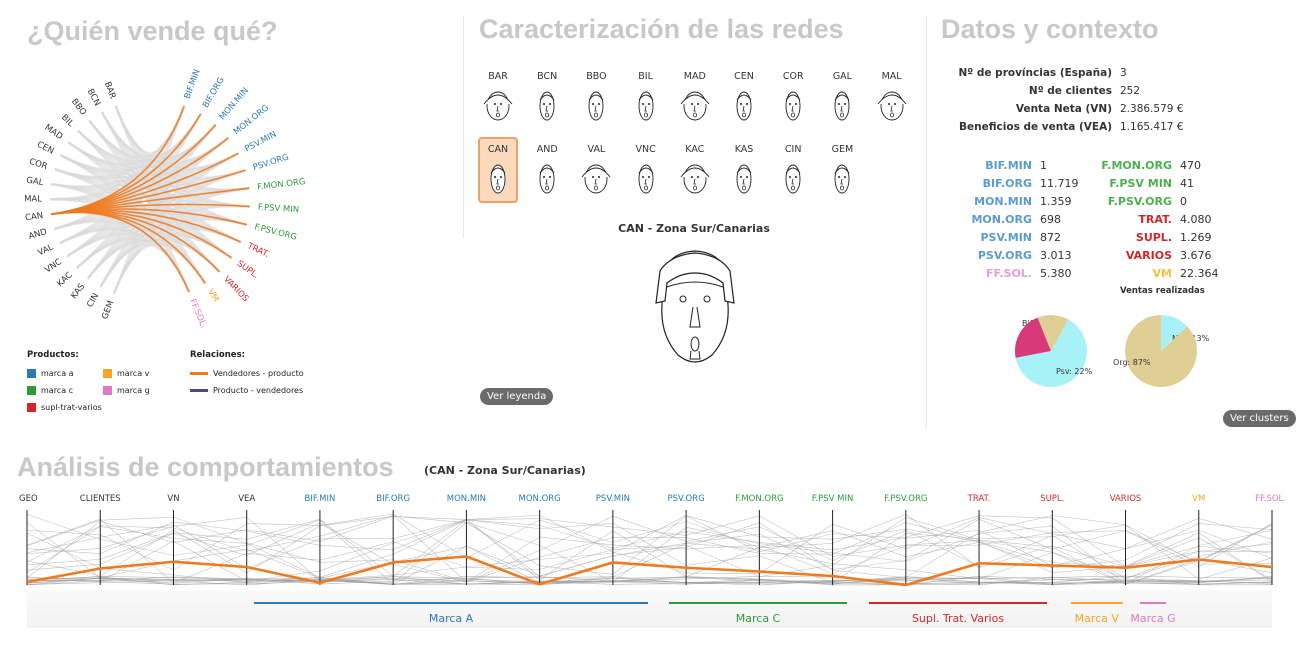  What do you see at coordinates (517, 396) in the screenshot?
I see `legend-button: Ver leyenda` at bounding box center [517, 396].